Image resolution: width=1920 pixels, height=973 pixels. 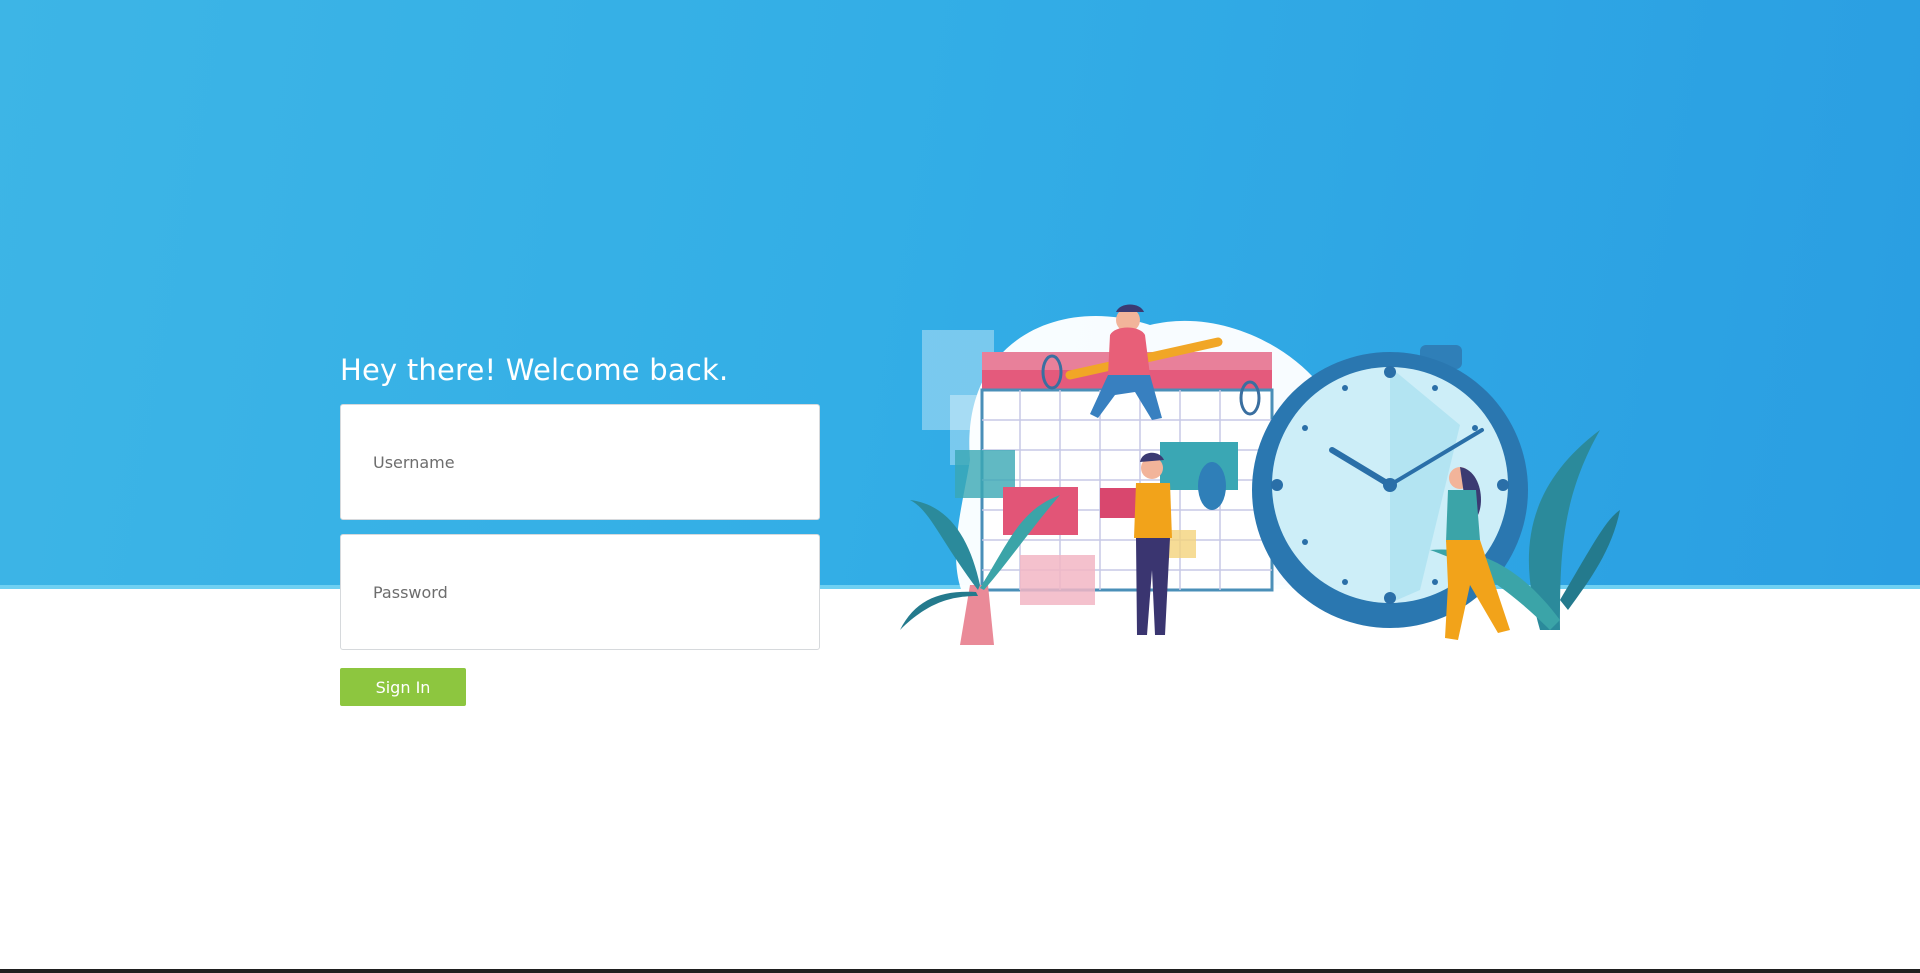 I want to click on sign-in-button: Sign In, so click(x=403, y=687).